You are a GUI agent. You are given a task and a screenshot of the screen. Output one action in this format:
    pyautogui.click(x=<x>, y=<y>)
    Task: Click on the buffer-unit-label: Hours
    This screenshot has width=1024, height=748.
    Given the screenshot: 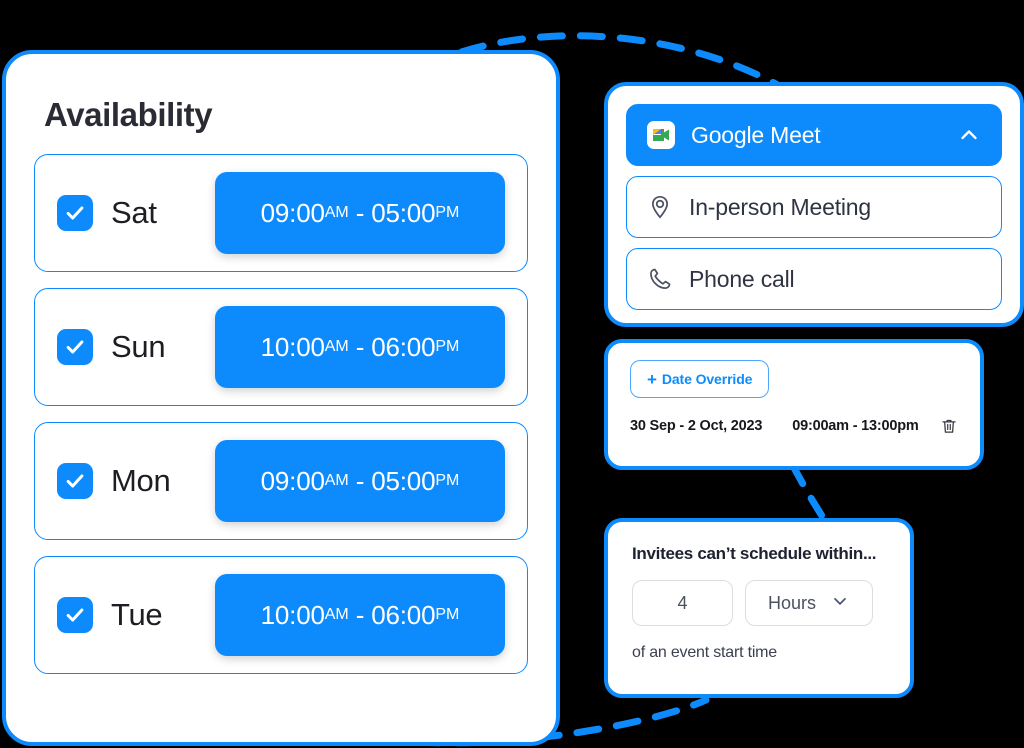 What is the action you would take?
    pyautogui.click(x=791, y=602)
    